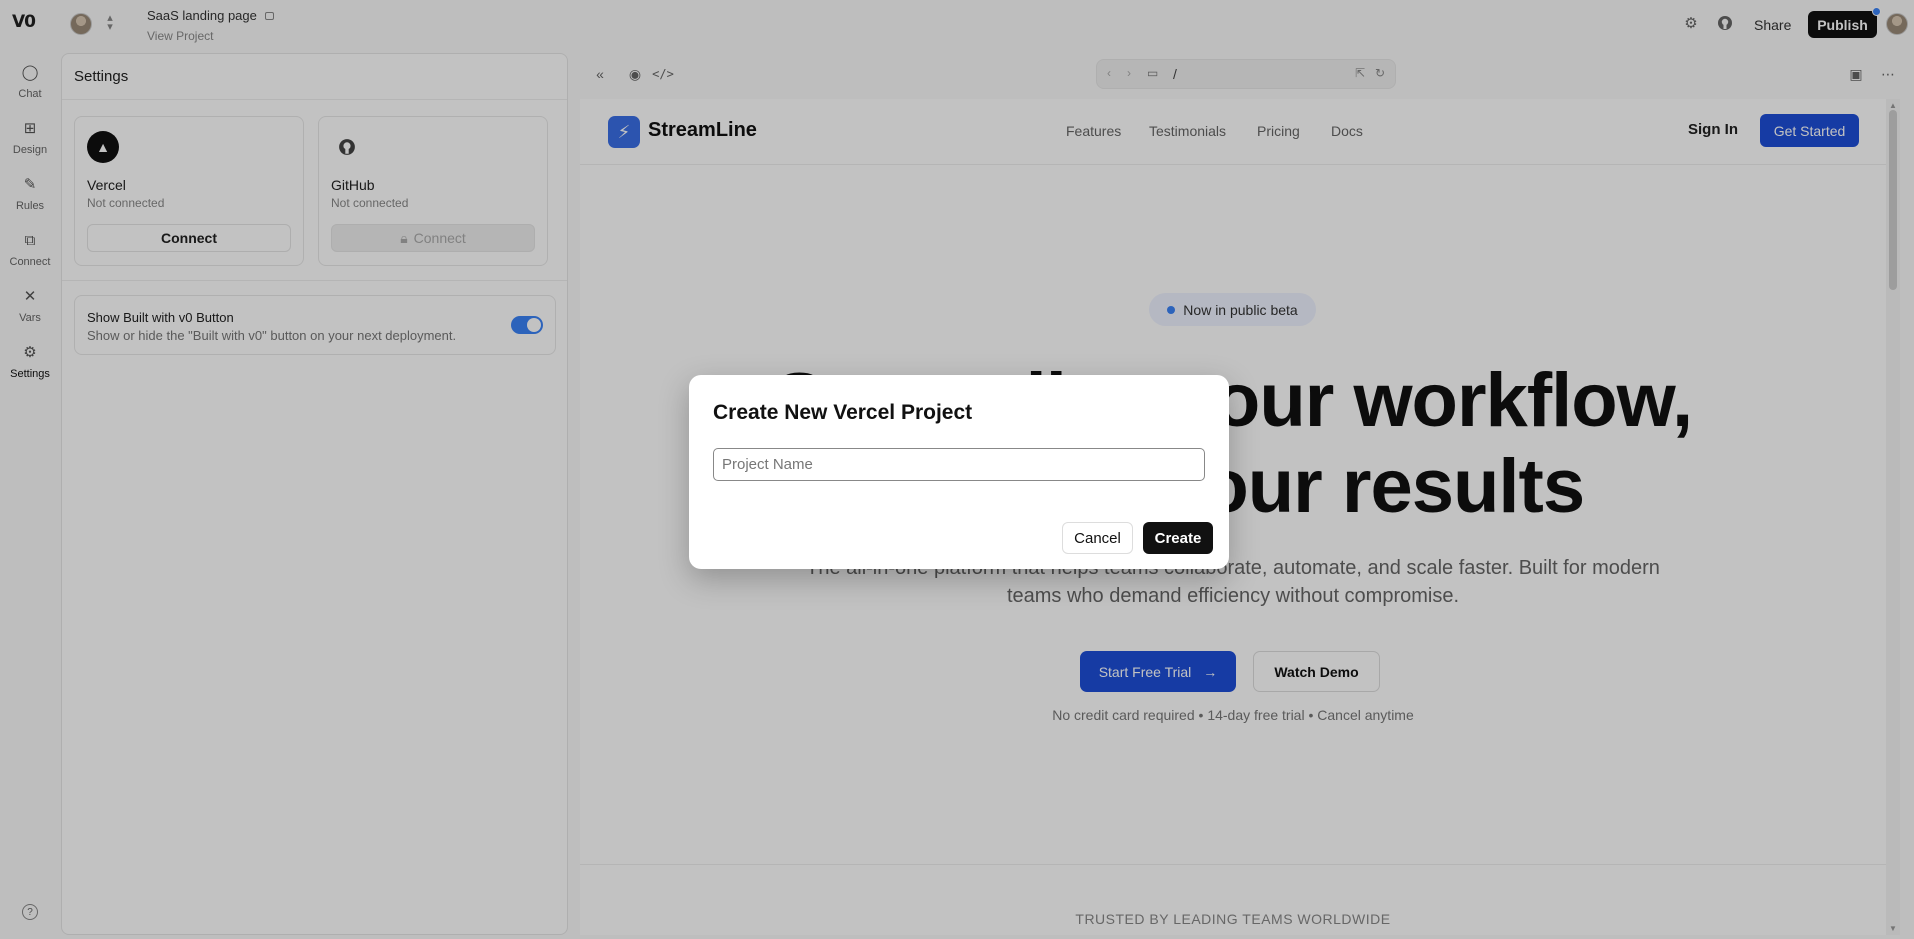  Describe the element at coordinates (843, 412) in the screenshot. I see `dialog-title: Create New Vercel Project` at that location.